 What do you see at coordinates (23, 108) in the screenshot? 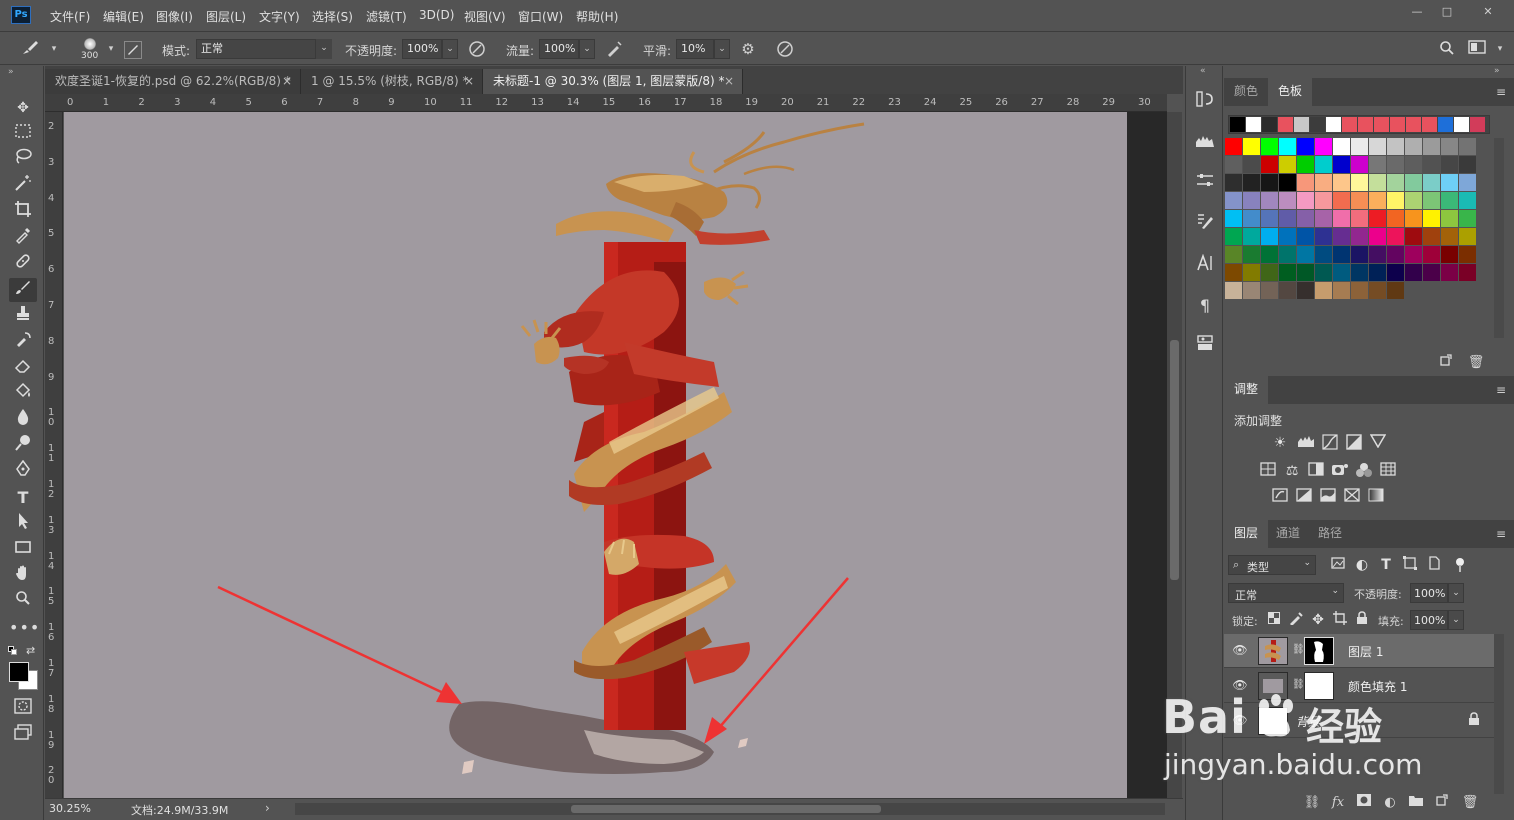
I see `move-tool-icon: ✥` at bounding box center [23, 108].